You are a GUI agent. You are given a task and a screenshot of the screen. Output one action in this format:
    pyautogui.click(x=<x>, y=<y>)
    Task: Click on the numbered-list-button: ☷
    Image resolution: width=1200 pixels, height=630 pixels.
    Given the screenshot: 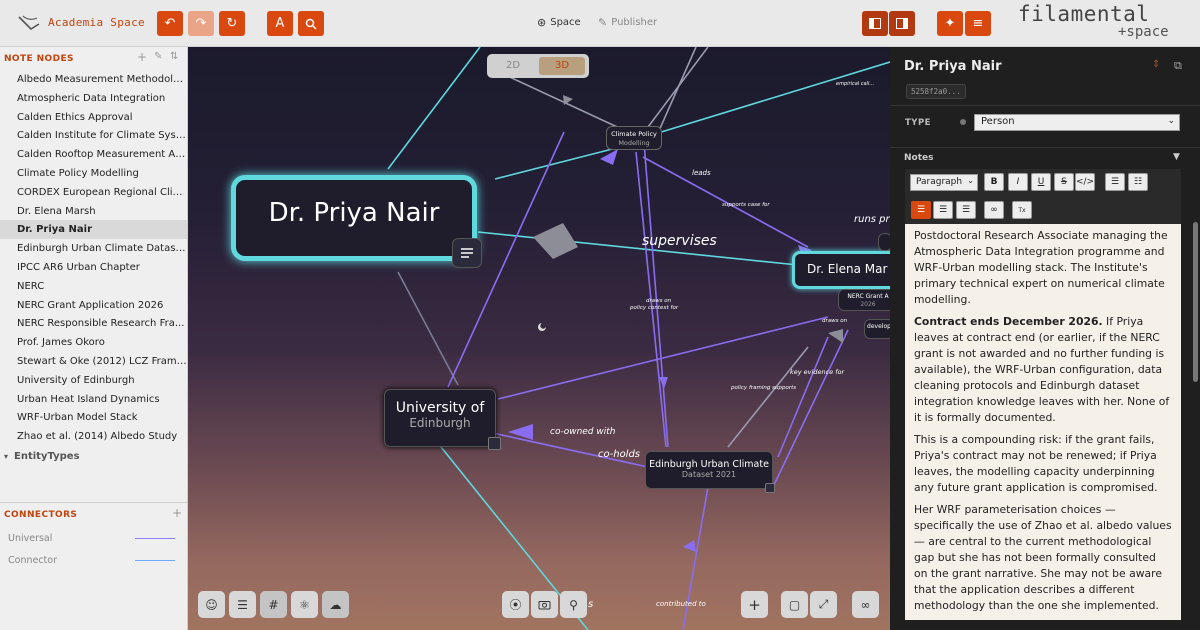 What is the action you would take?
    pyautogui.click(x=1138, y=182)
    